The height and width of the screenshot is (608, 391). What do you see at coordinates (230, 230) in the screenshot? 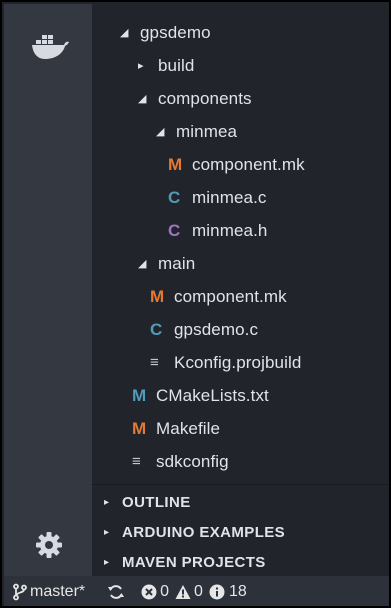
I see `tree-item-label: minmea.h` at bounding box center [230, 230].